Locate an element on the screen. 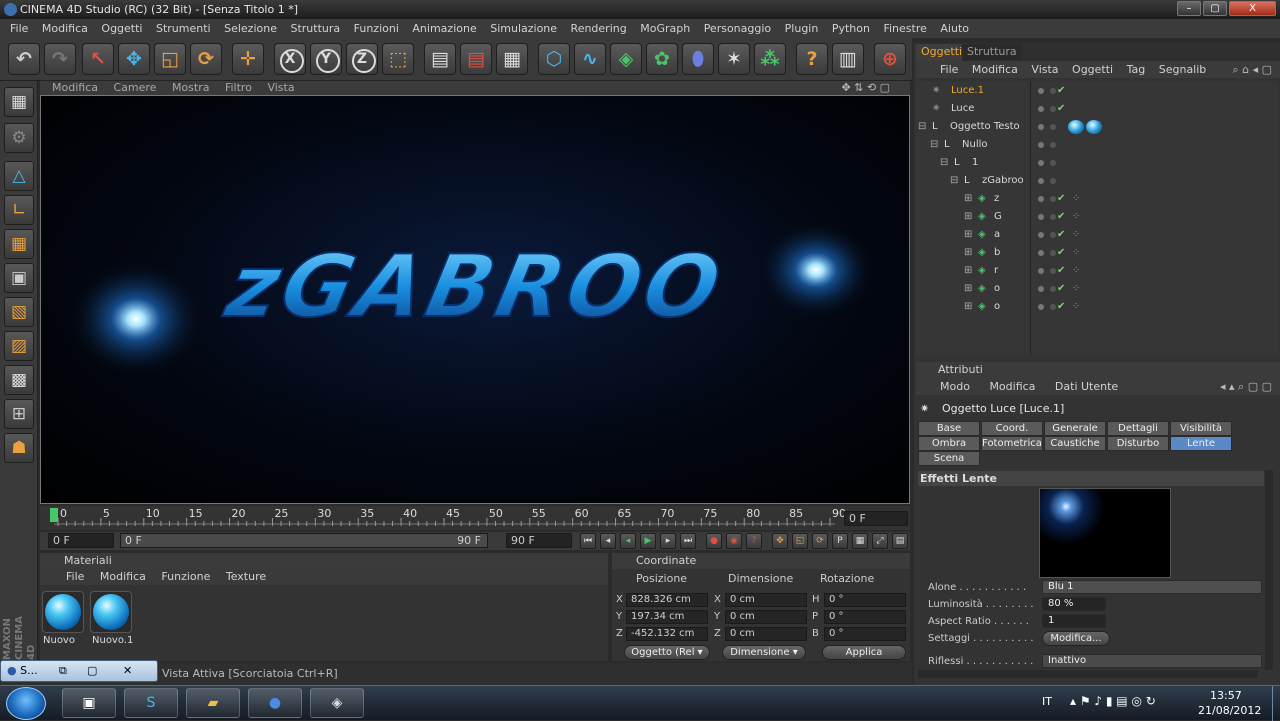 This screenshot has width=1280, height=721. om-menu-file: File is located at coordinates (949, 69).